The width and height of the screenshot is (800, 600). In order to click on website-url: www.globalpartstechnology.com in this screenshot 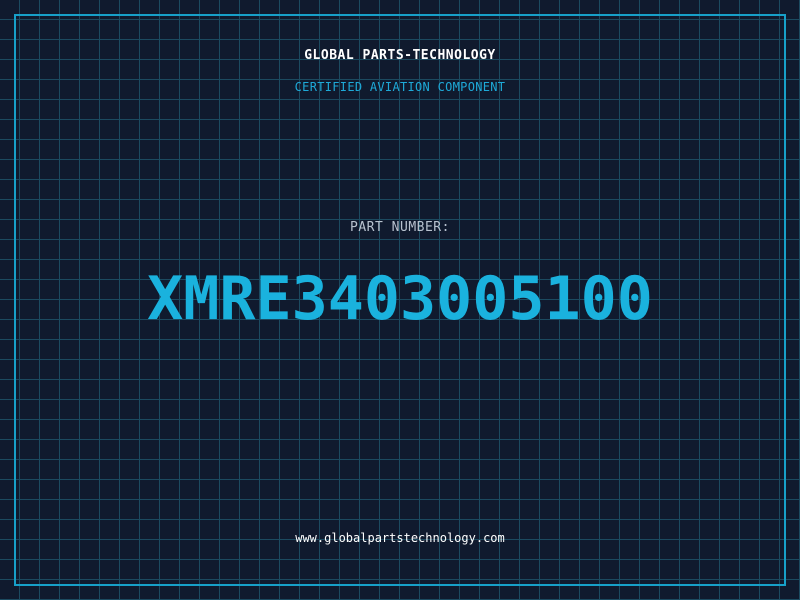, I will do `click(400, 538)`.